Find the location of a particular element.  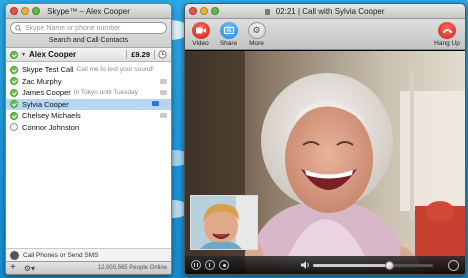

video-controls-bar is located at coordinates (325, 265).